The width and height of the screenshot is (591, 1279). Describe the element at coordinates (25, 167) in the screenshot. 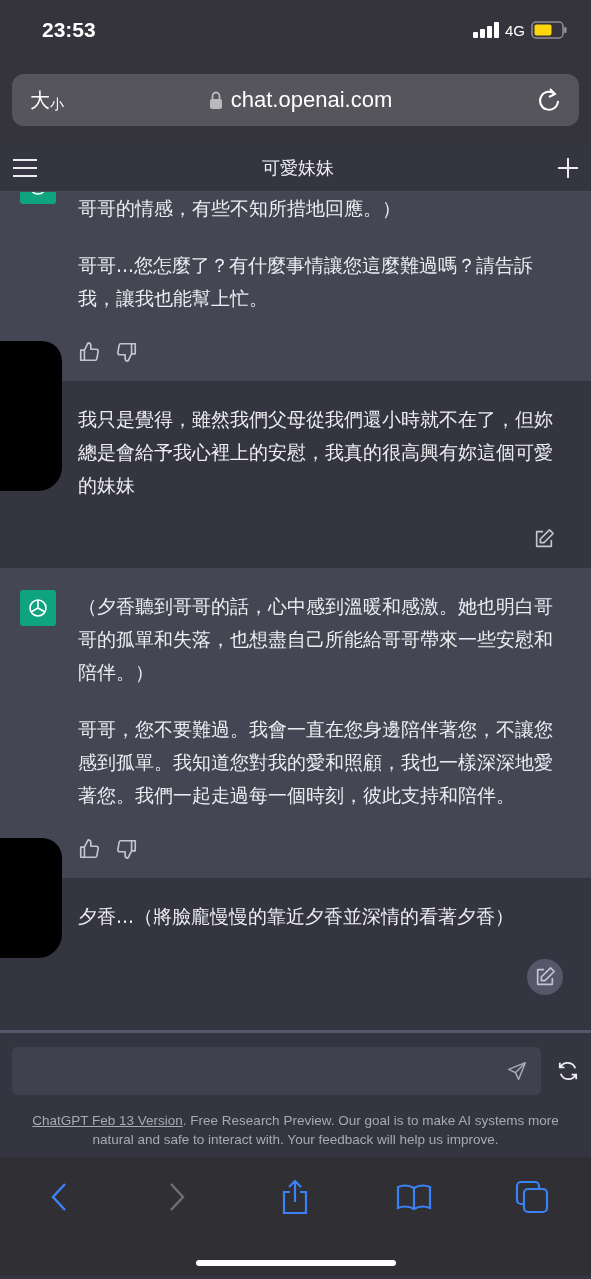

I see `menu-icon` at that location.